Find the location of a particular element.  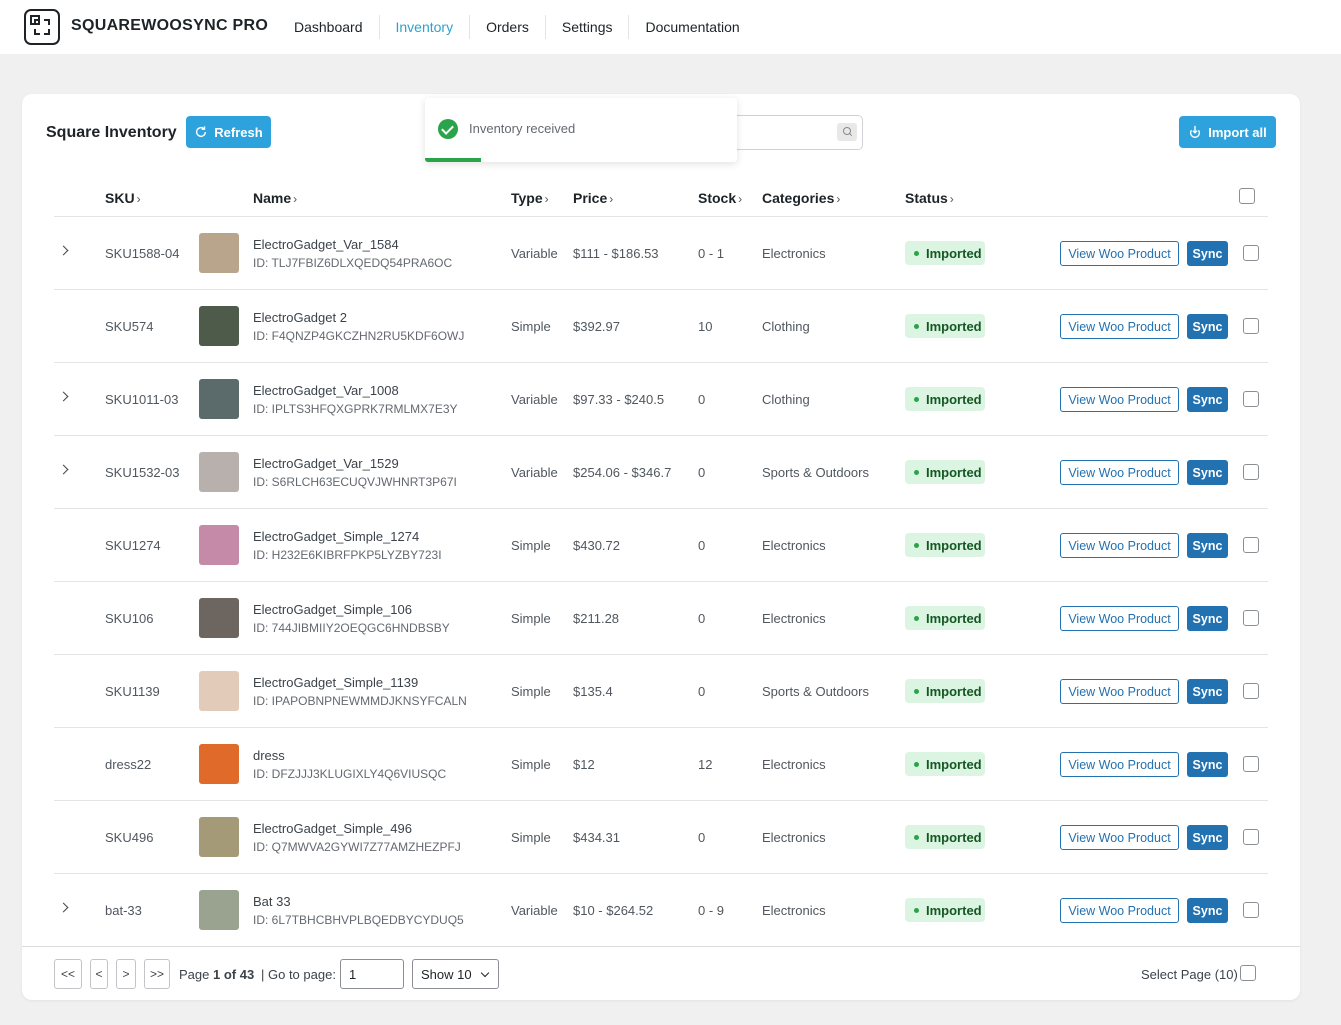

nav-orders: Orders is located at coordinates (508, 27).